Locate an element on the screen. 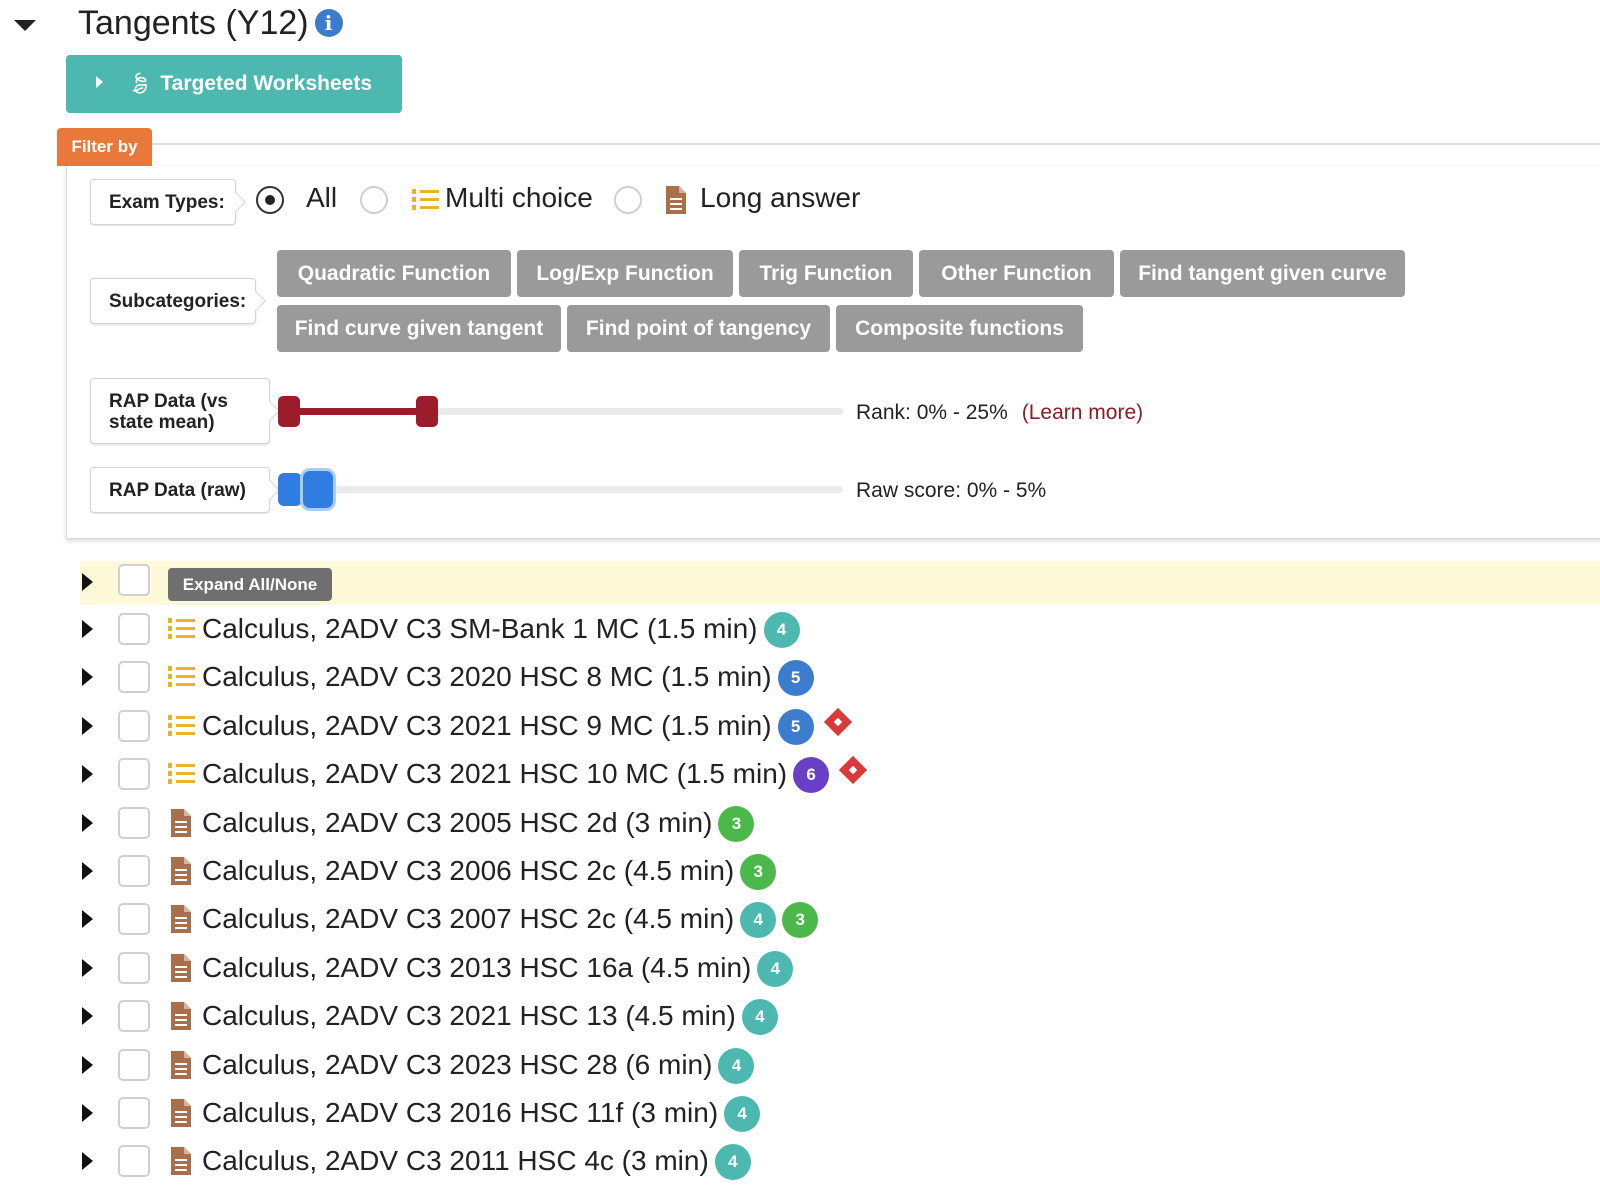  chip-other-function: Other Function is located at coordinates (1016, 273).